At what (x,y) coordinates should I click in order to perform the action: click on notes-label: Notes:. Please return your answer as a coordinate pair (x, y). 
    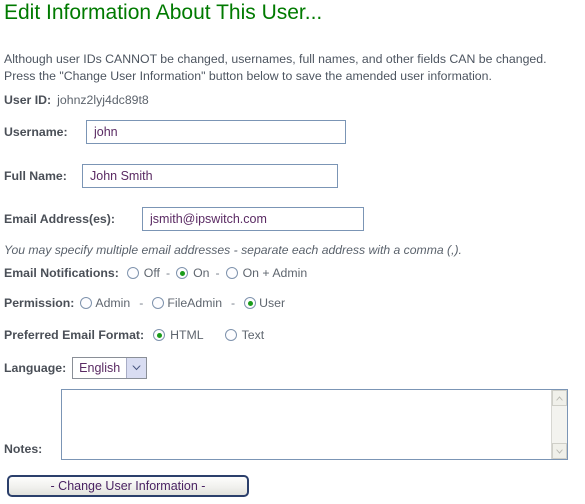
    Looking at the image, I should click on (23, 449).